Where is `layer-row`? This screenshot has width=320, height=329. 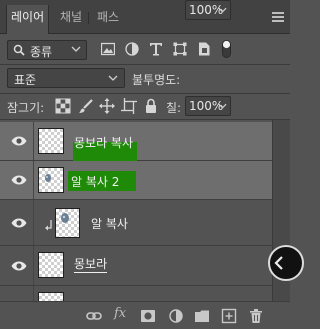 layer-row is located at coordinates (136, 293).